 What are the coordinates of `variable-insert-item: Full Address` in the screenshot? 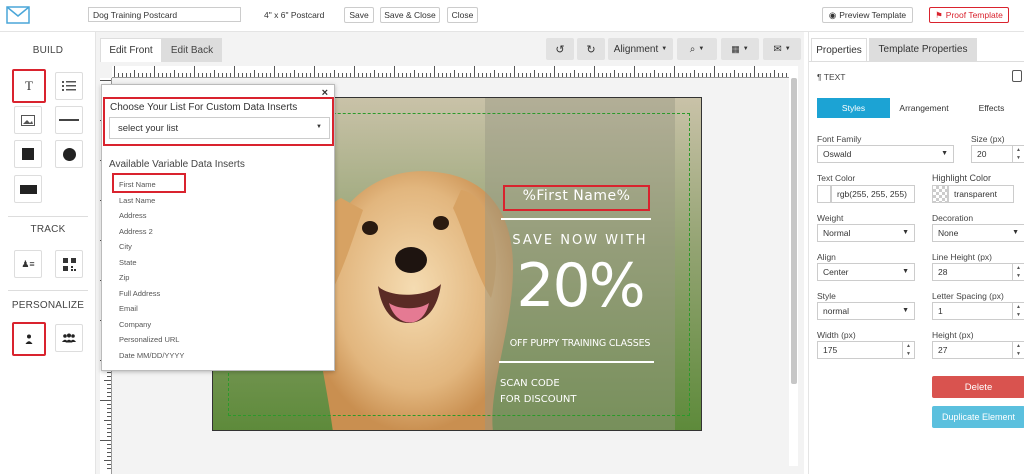 It's located at (139, 293).